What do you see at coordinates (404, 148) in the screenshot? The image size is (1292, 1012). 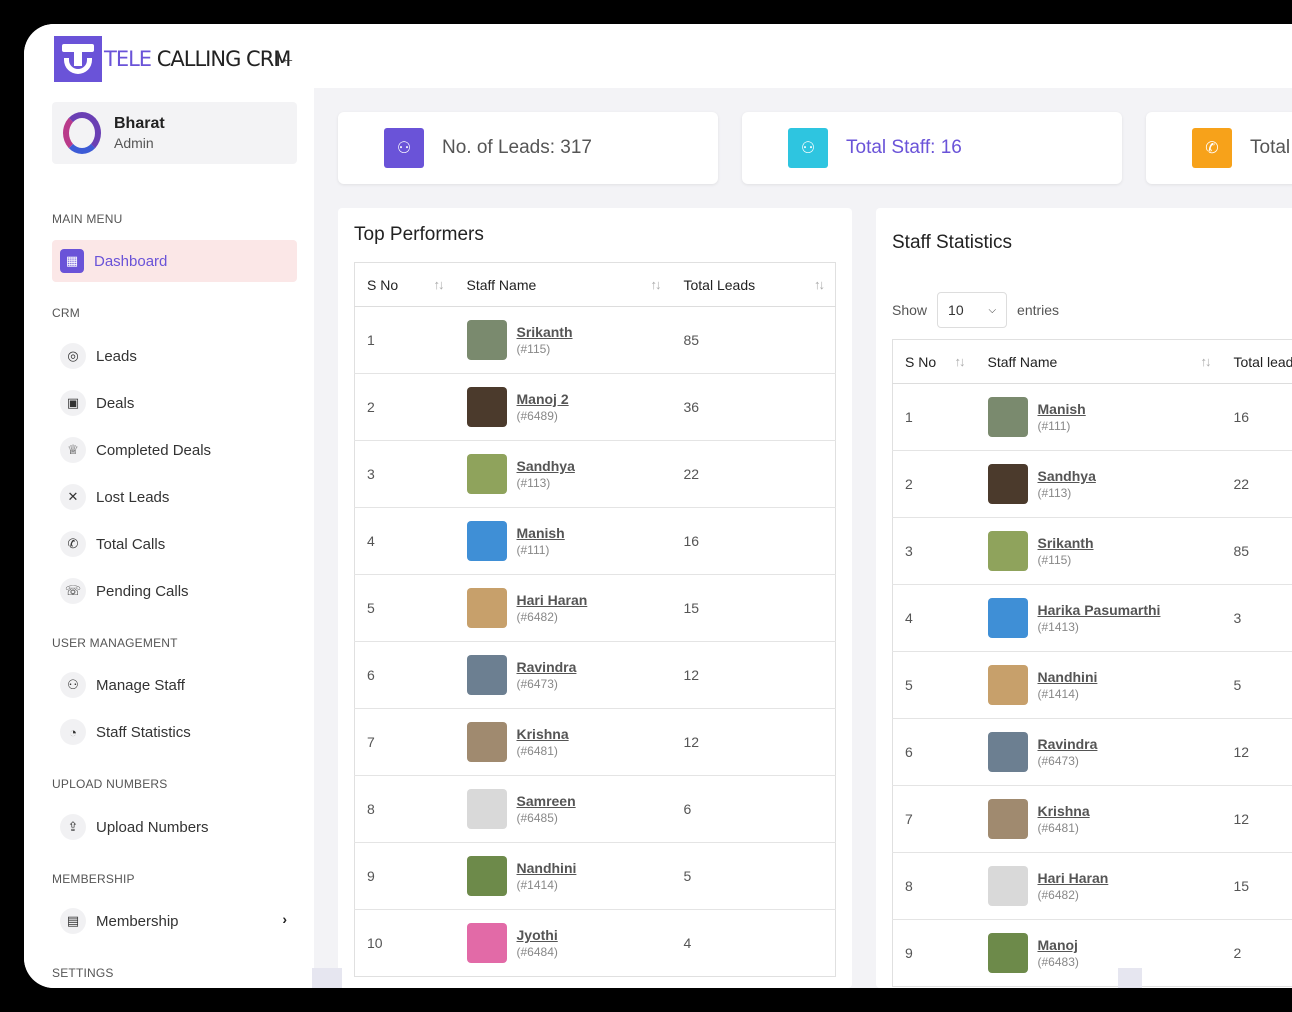 I see `users-icon: ⚇` at bounding box center [404, 148].